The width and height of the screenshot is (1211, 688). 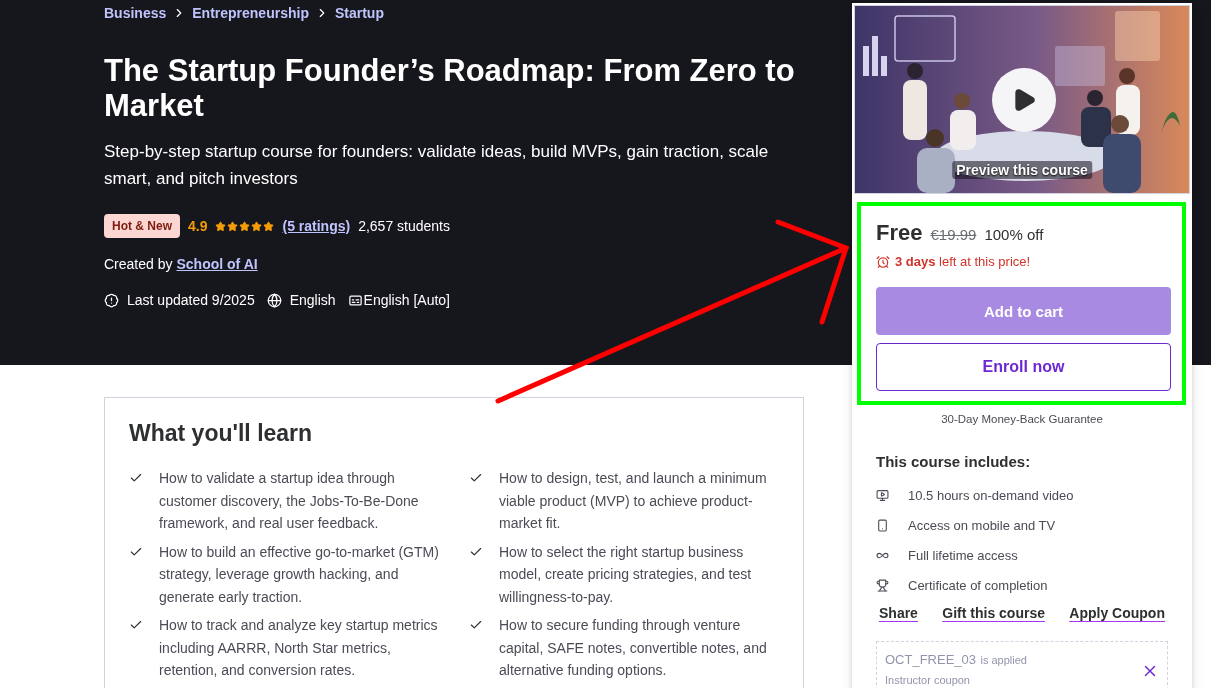 I want to click on preview-caption: Preview this course, so click(x=1022, y=170).